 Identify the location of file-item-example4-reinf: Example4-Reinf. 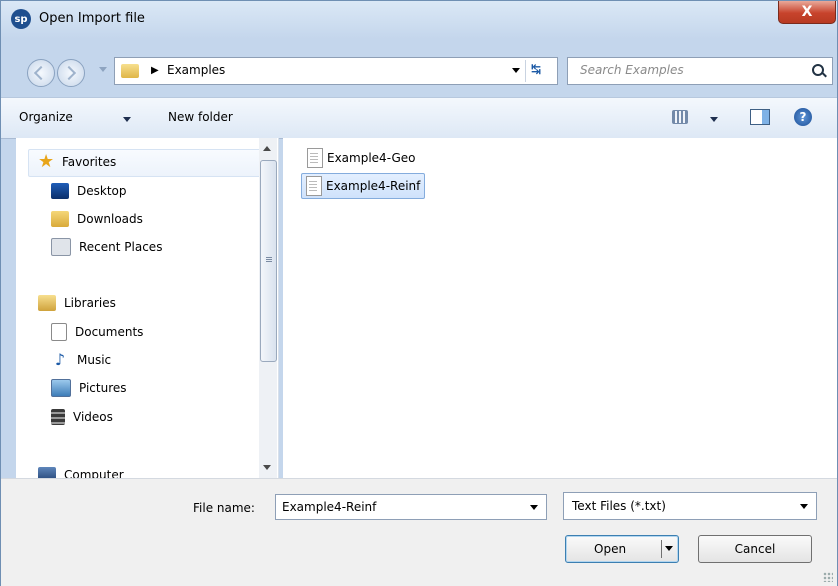
(363, 186).